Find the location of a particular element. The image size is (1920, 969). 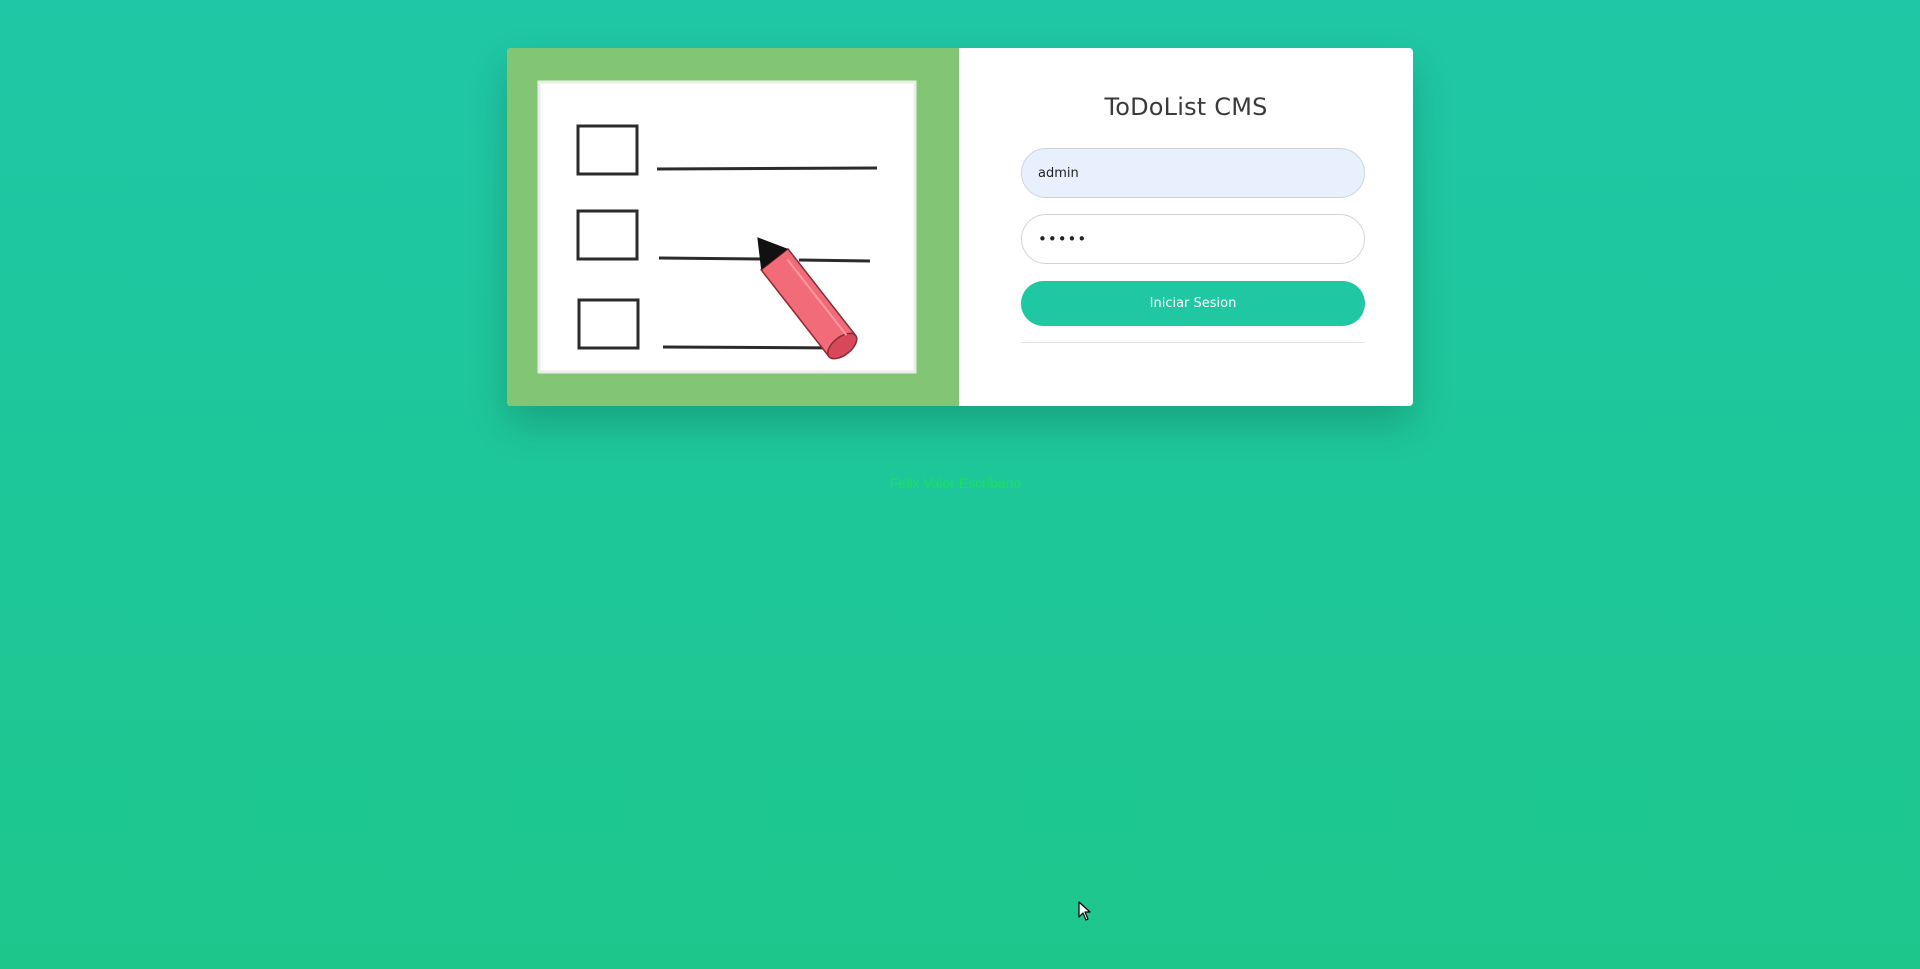

password-input is located at coordinates (1193, 239).